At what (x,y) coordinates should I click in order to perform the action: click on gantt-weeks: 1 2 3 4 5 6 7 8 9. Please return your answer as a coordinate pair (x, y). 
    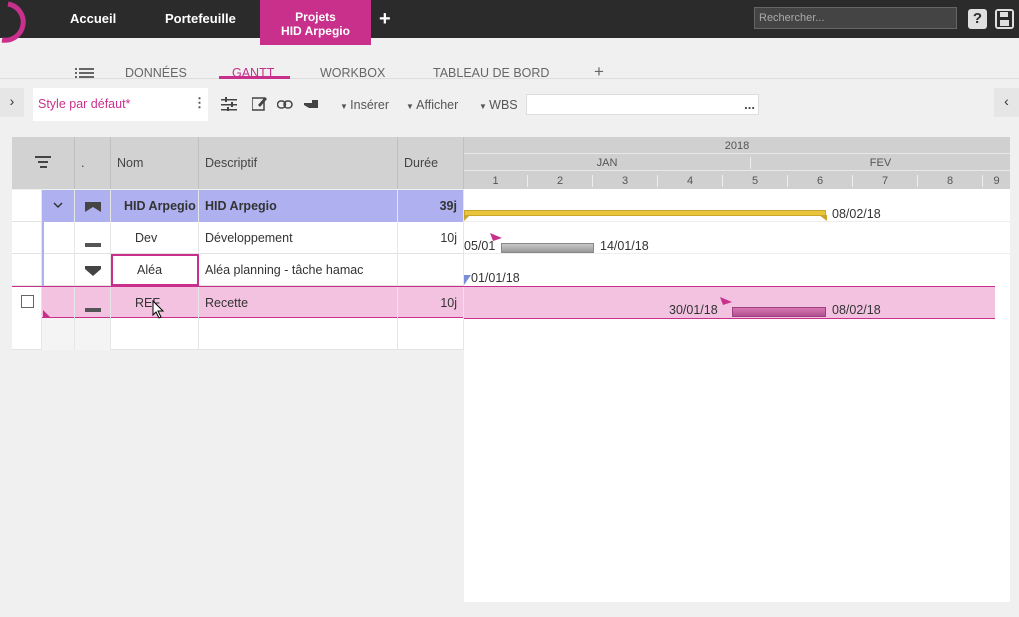
    Looking at the image, I should click on (737, 180).